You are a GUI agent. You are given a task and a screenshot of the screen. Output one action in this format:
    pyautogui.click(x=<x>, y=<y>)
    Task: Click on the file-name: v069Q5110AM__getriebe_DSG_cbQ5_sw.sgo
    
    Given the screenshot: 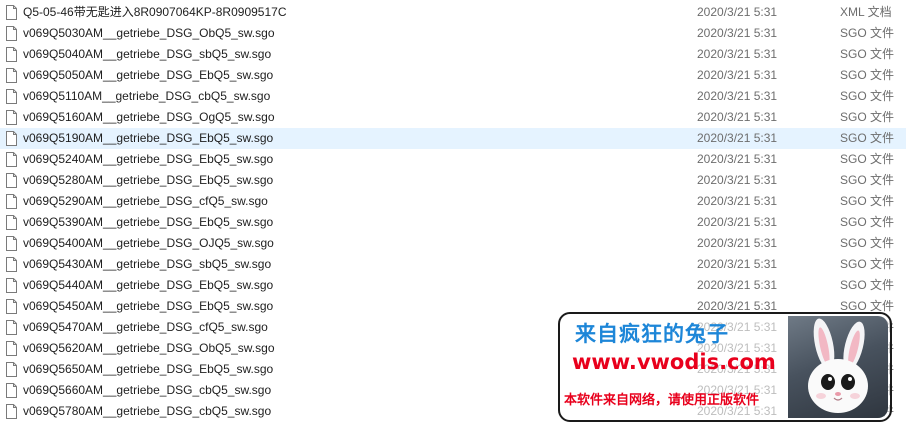 What is the action you would take?
    pyautogui.click(x=147, y=96)
    